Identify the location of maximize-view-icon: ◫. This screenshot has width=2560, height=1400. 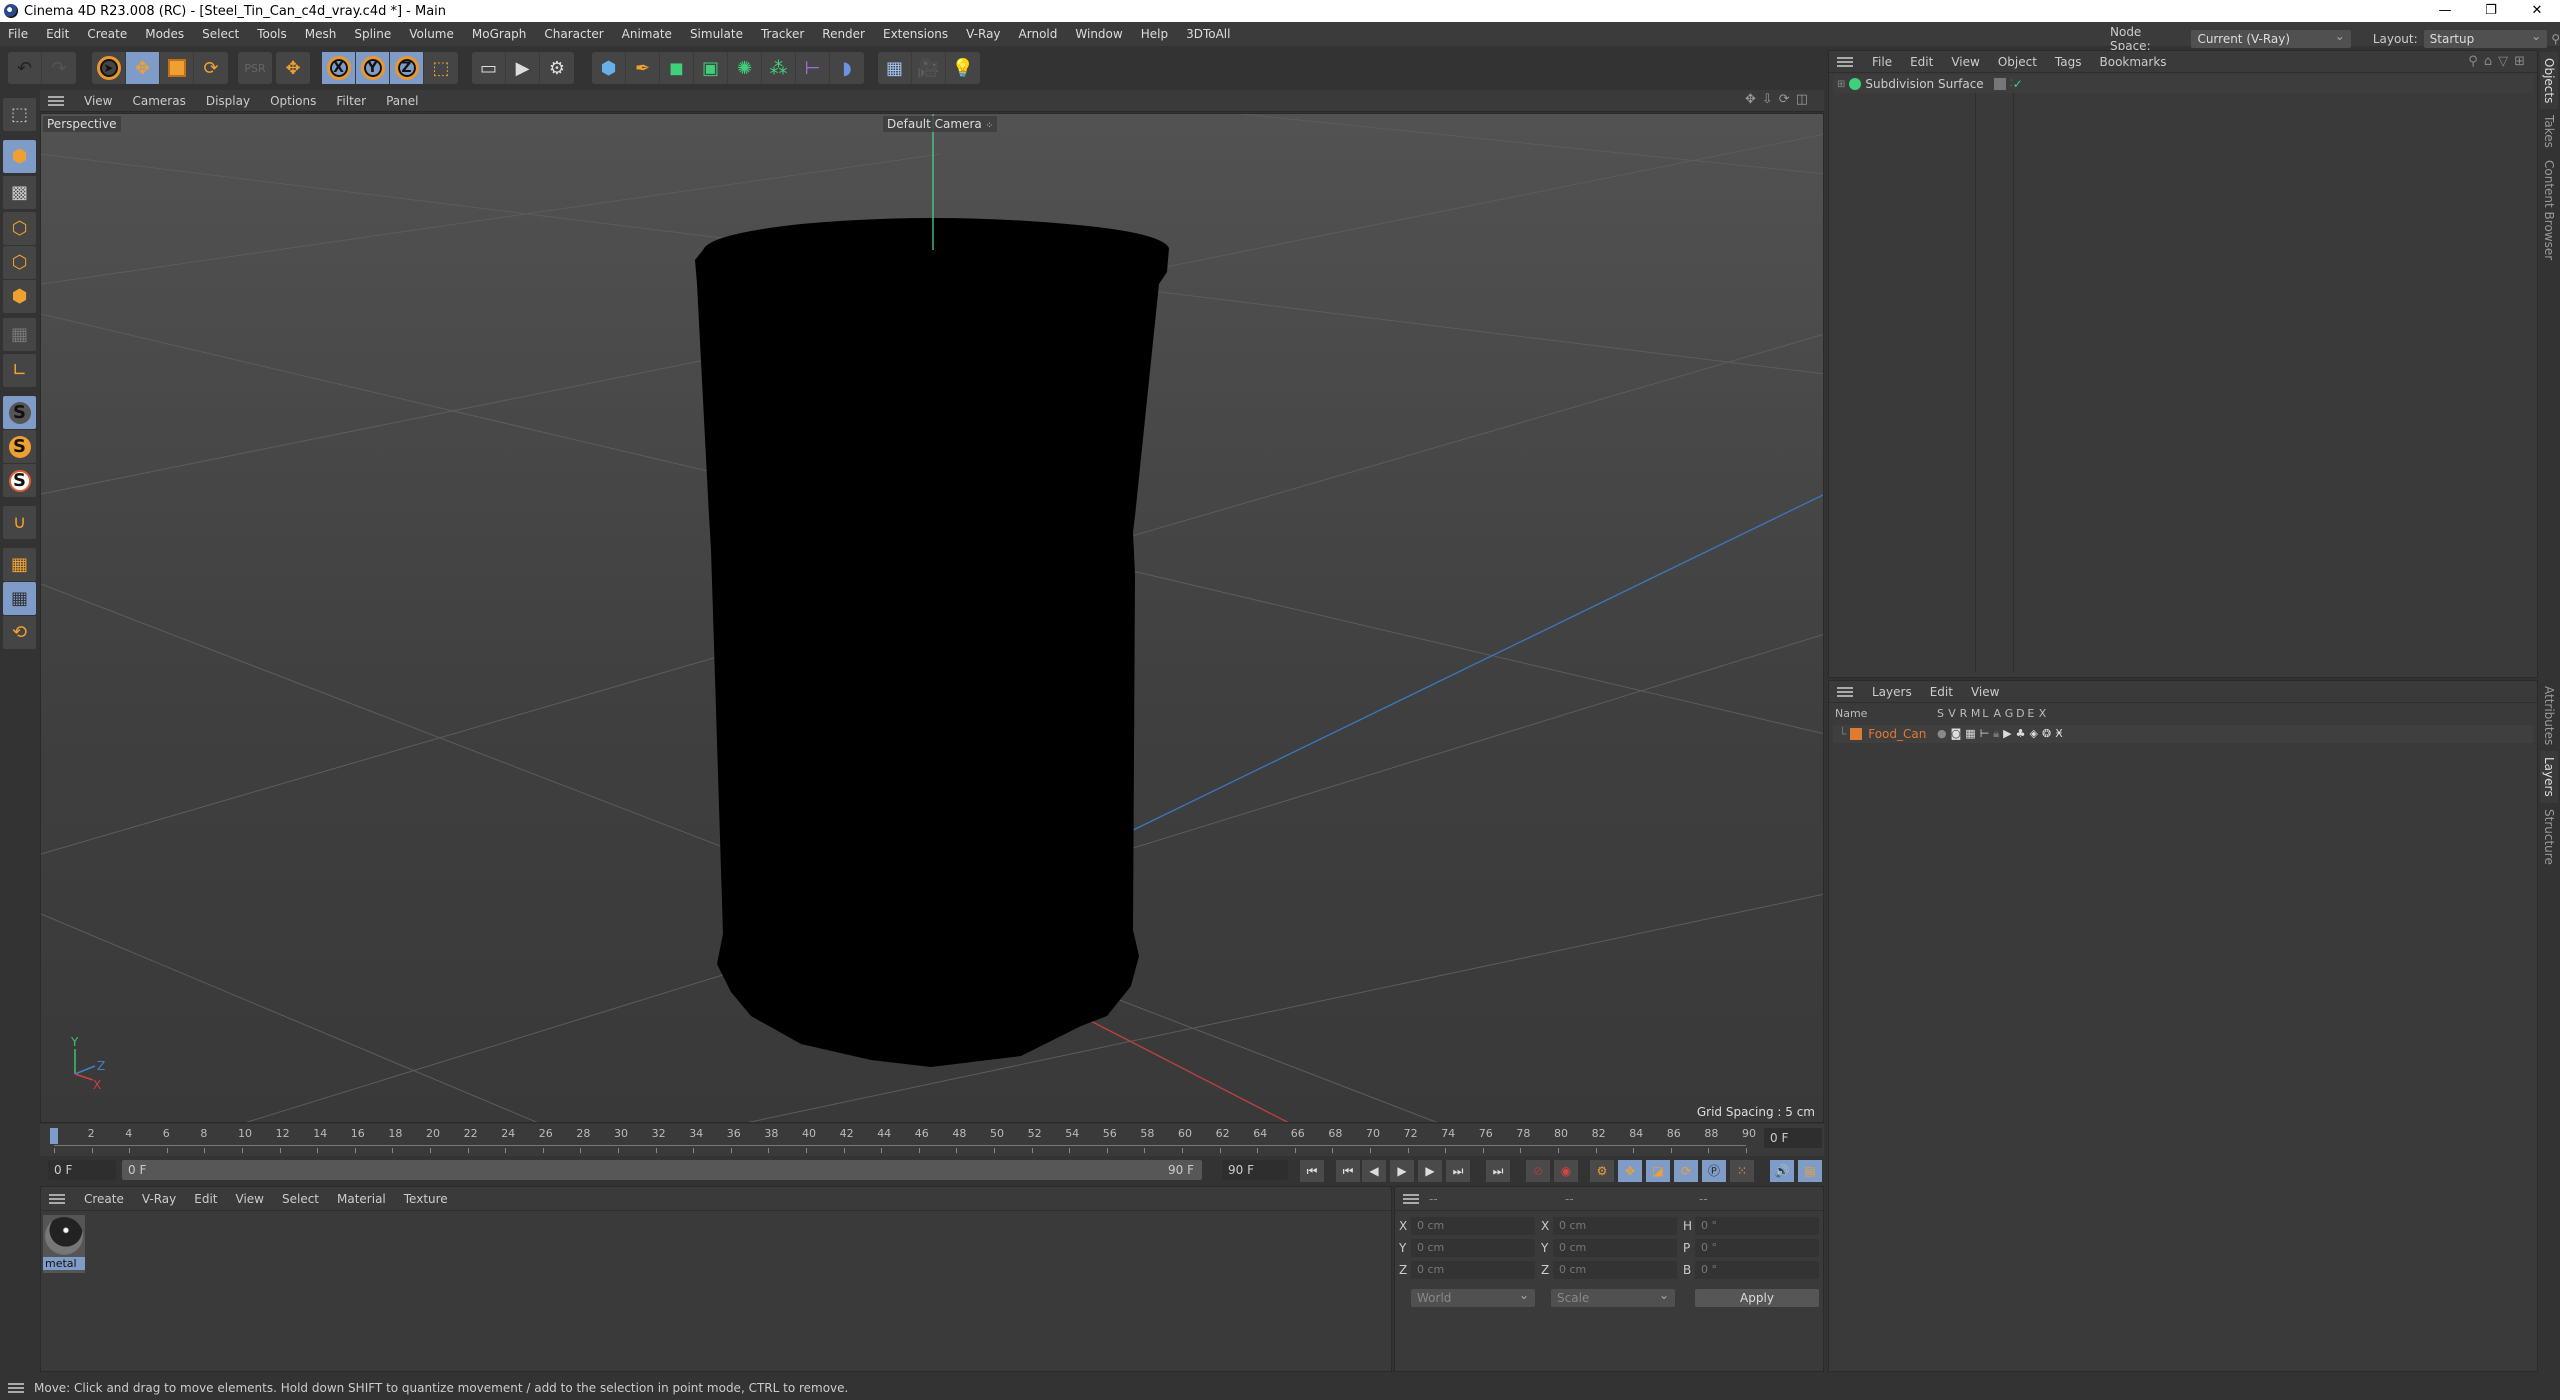
(1805, 99).